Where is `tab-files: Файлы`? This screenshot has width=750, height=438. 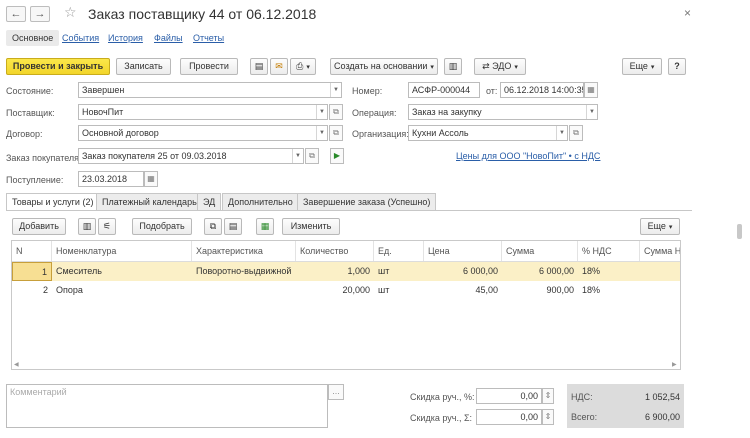
tab-files: Файлы is located at coordinates (168, 38).